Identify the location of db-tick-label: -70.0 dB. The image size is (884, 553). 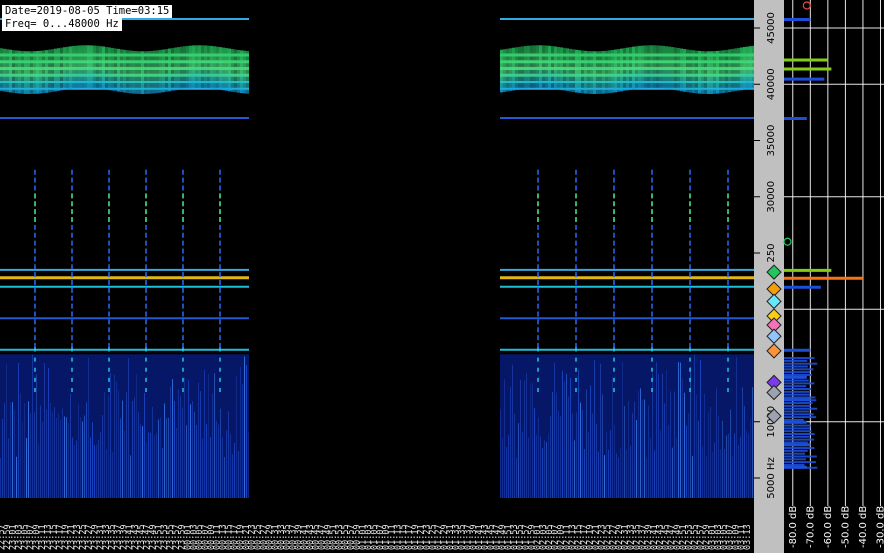
(810, 527).